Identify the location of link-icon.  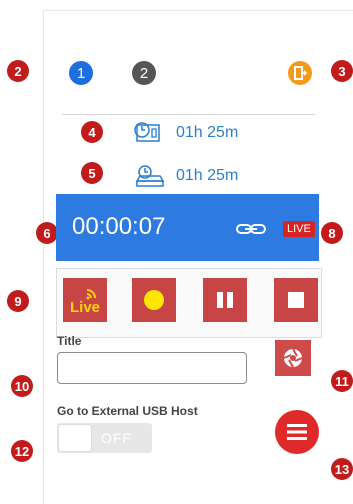
(251, 229).